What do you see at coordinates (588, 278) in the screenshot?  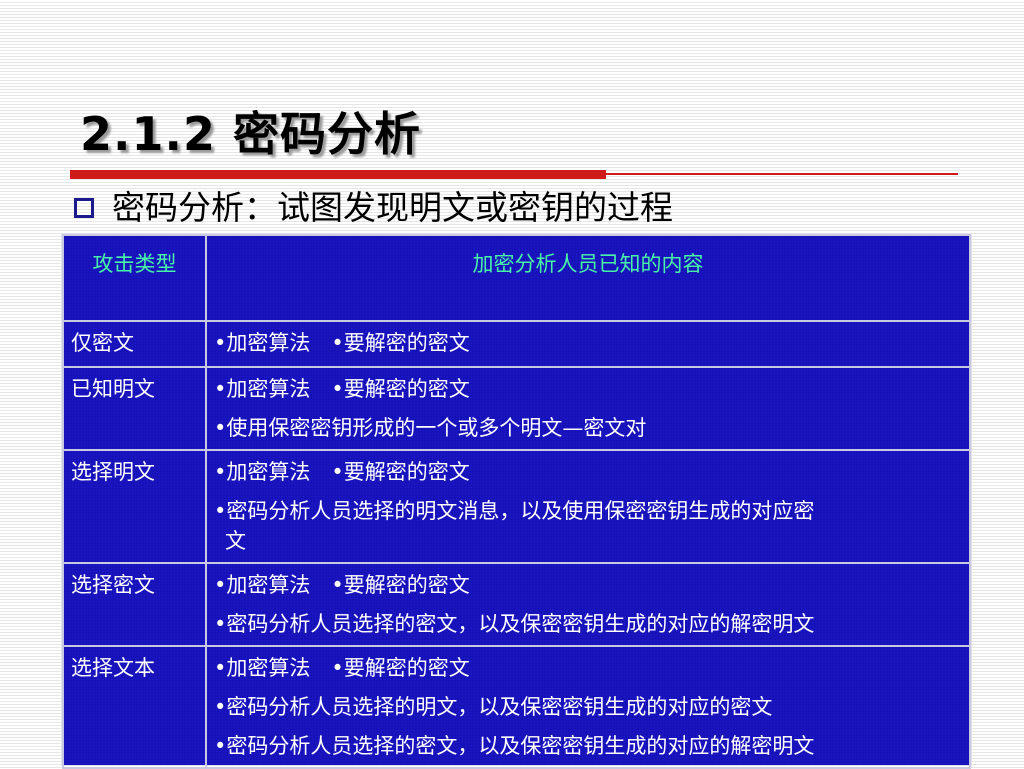 I see `header-known-content: 加密分析人员已知的内容` at bounding box center [588, 278].